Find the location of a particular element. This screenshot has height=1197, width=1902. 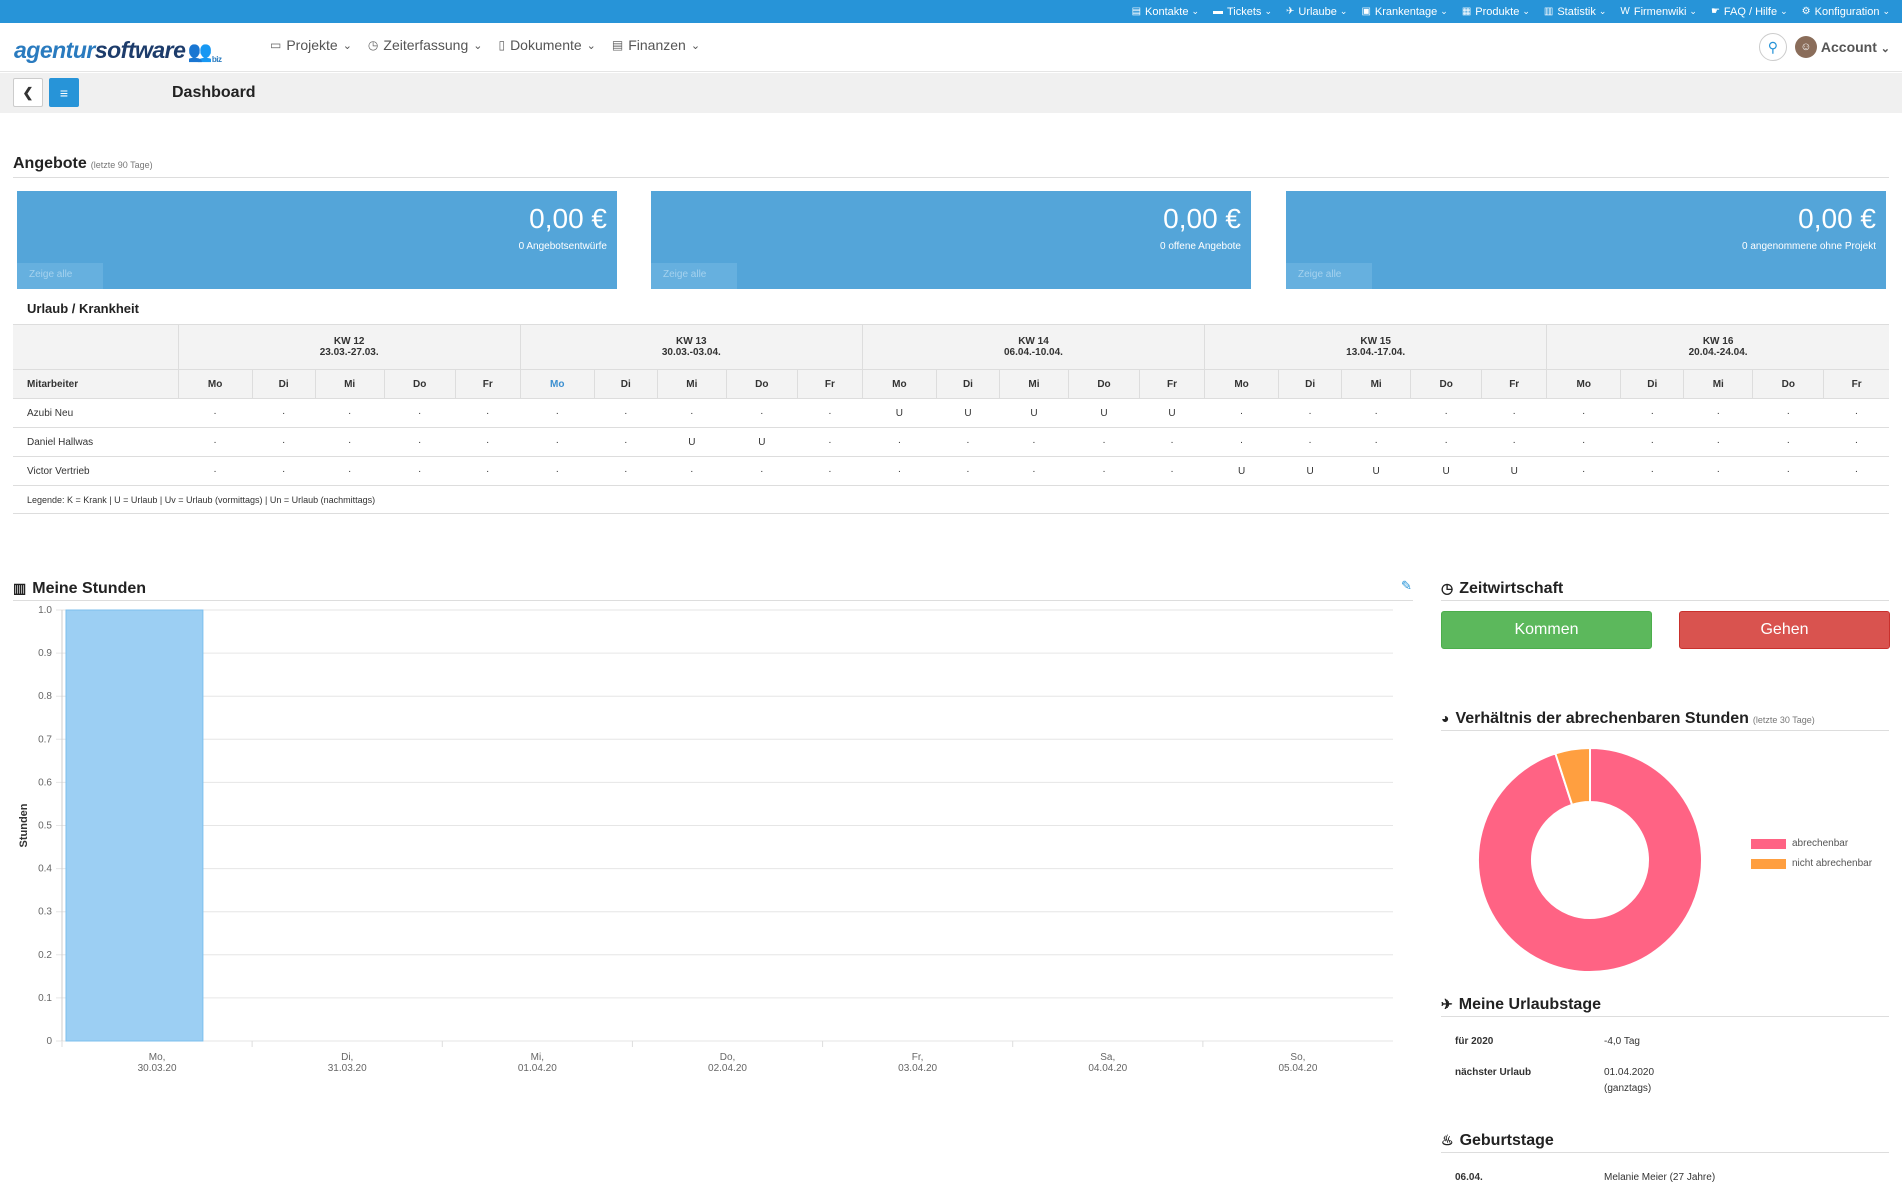

brand-logo: agentursoftware 👥biz is located at coordinates (118, 50).